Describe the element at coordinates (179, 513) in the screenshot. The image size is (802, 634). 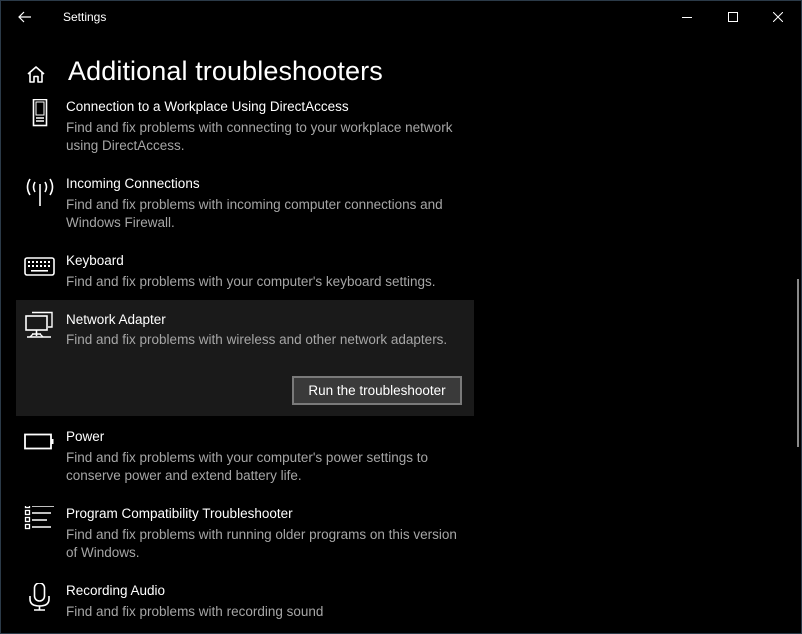
I see `troubleshooter-name: Program Compatibility Troubleshooter` at that location.